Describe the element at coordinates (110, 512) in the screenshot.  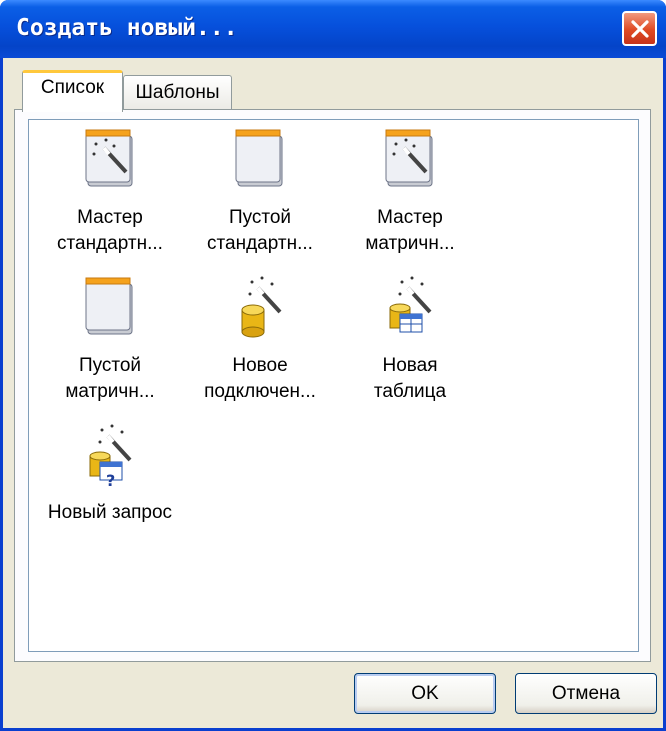
I see `list-item-label: Новый запрос` at that location.